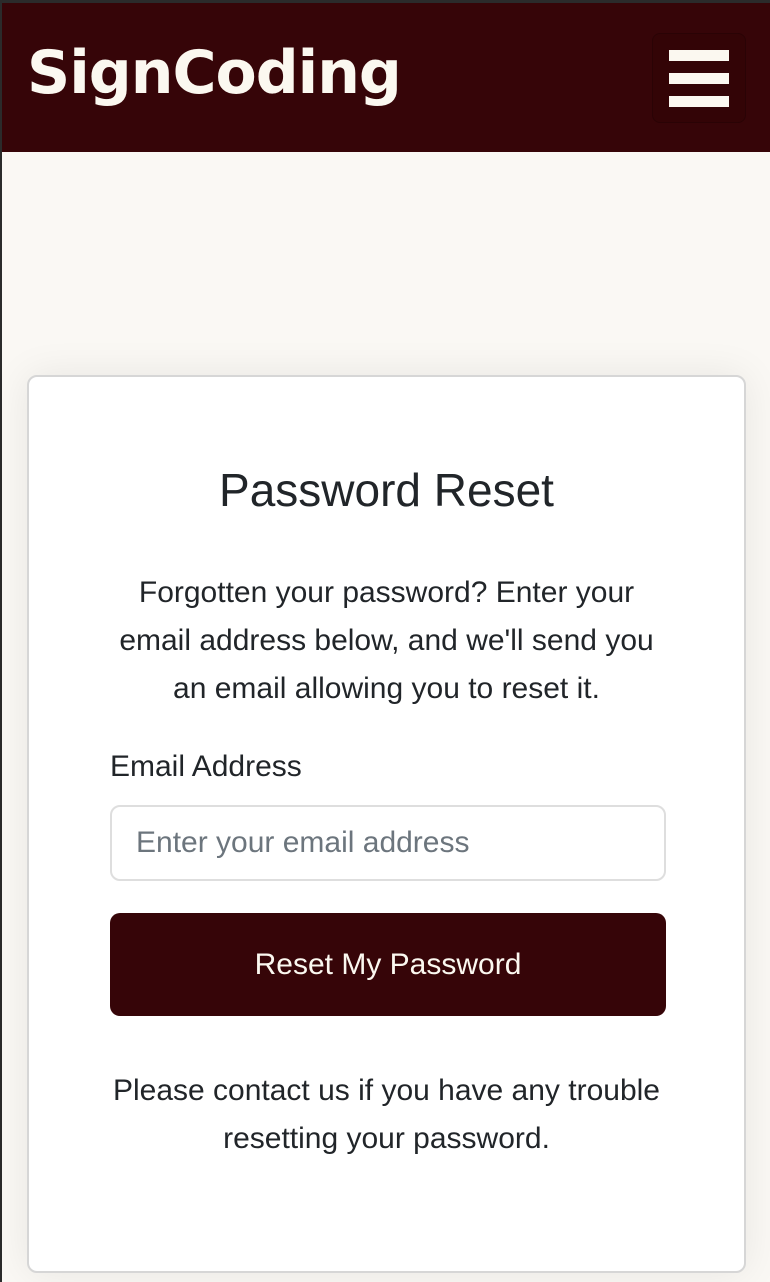  I want to click on email-input, so click(388, 843).